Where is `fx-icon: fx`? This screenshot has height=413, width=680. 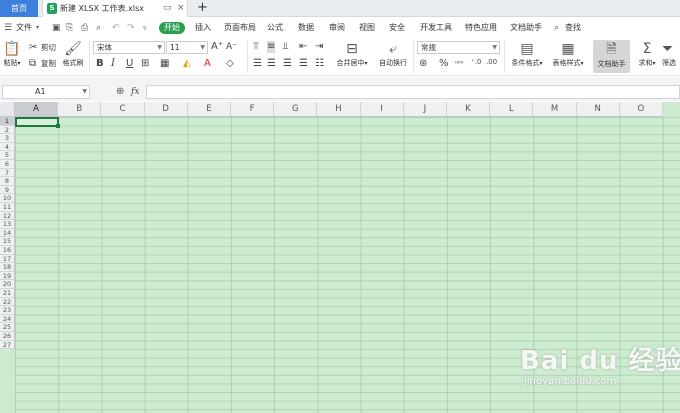
fx-icon: fx is located at coordinates (135, 92).